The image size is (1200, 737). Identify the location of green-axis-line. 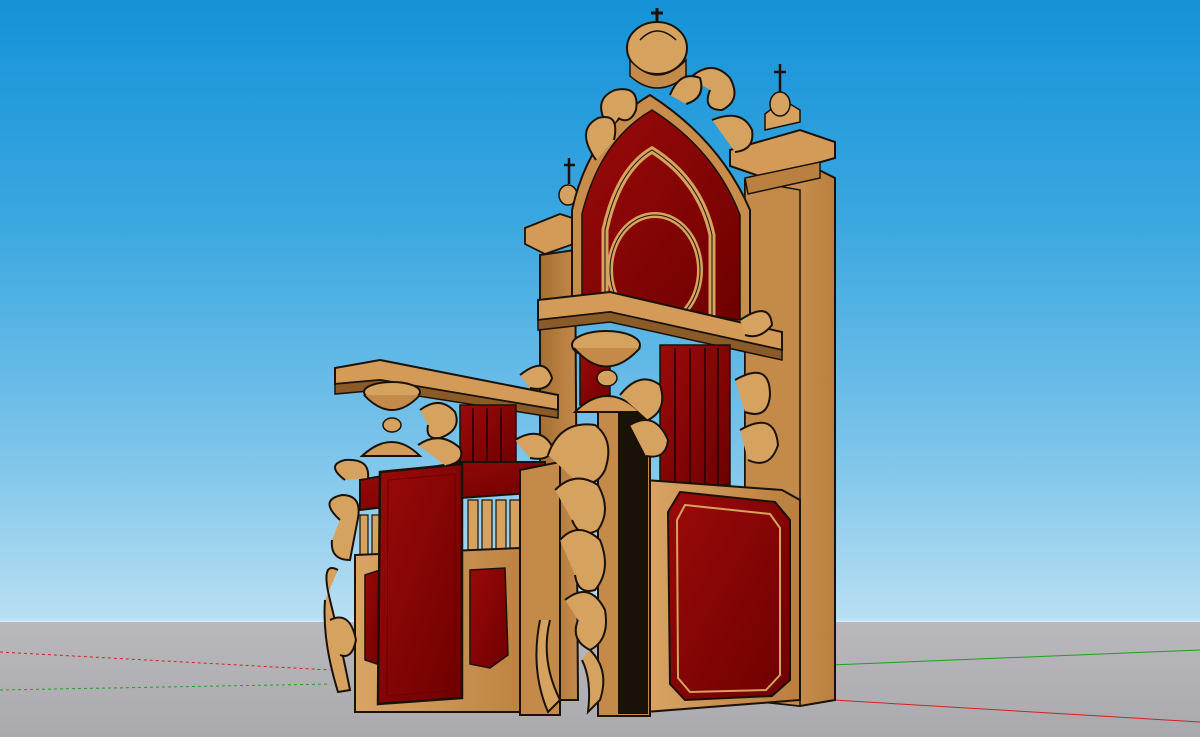
(165, 687).